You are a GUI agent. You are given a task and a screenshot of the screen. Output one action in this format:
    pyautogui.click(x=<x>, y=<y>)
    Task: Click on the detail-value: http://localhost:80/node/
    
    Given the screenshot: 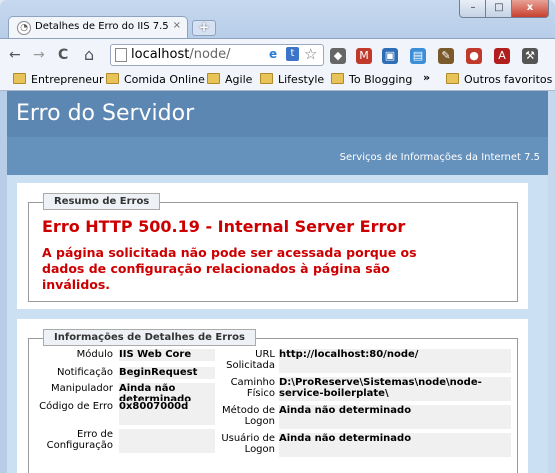 What is the action you would take?
    pyautogui.click(x=395, y=361)
    